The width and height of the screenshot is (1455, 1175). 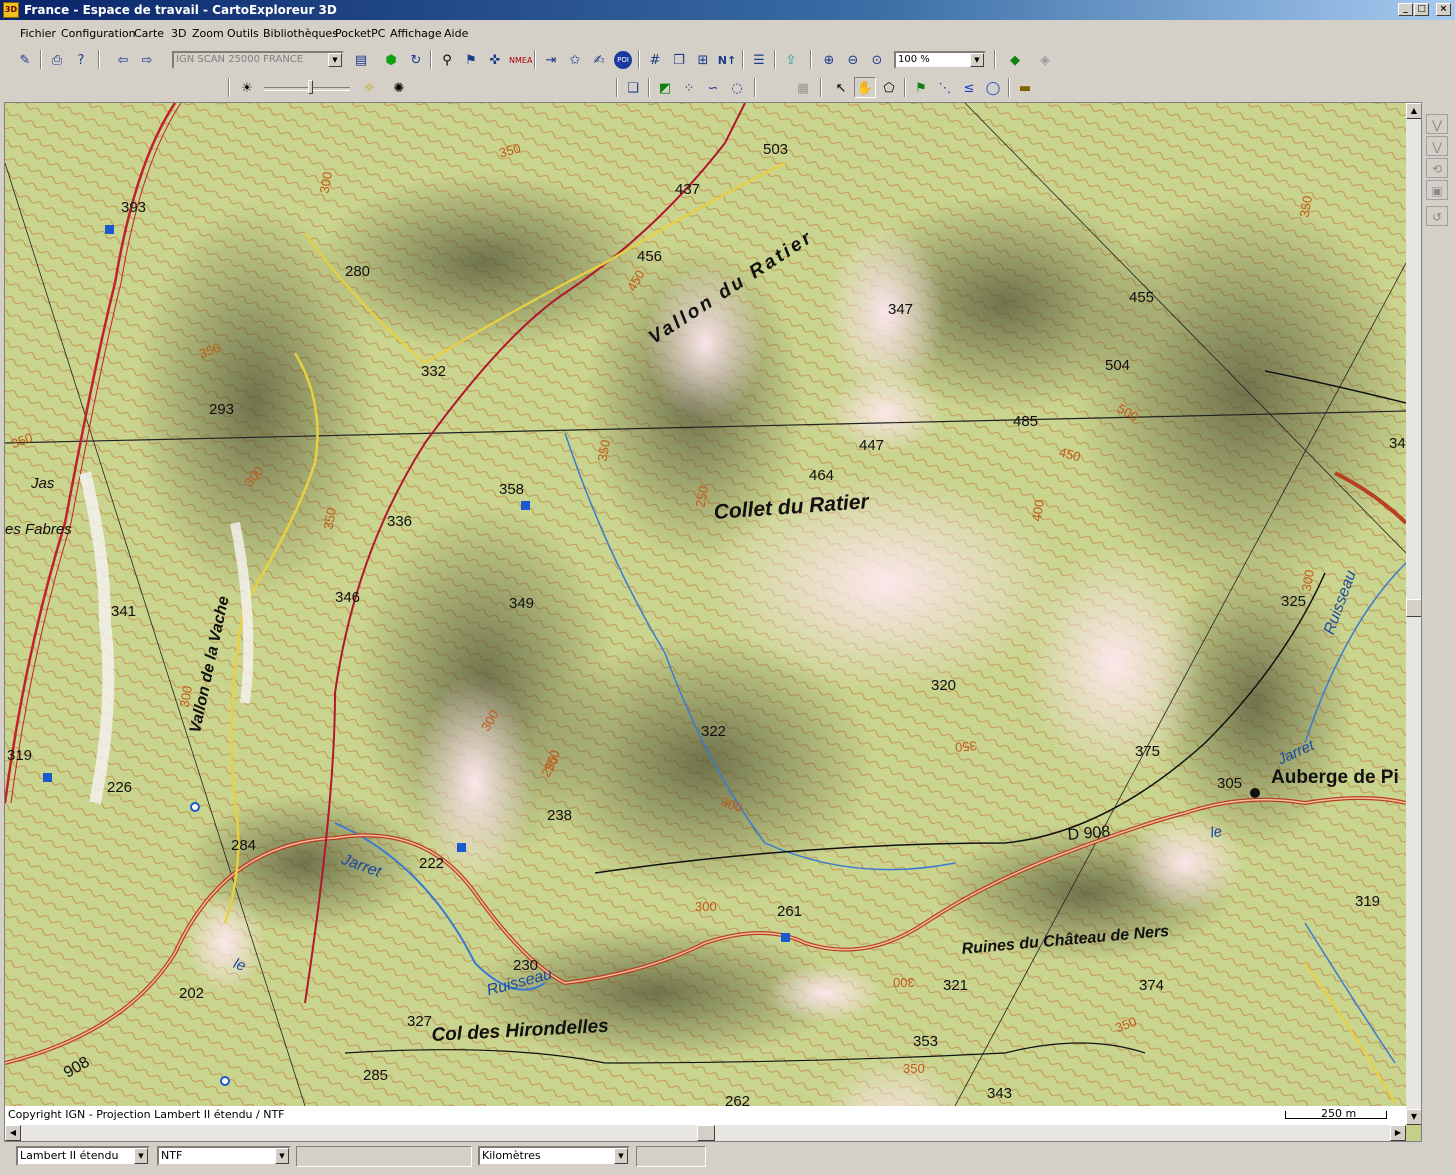 I want to click on maps-list-icon: ▤, so click(x=361, y=59).